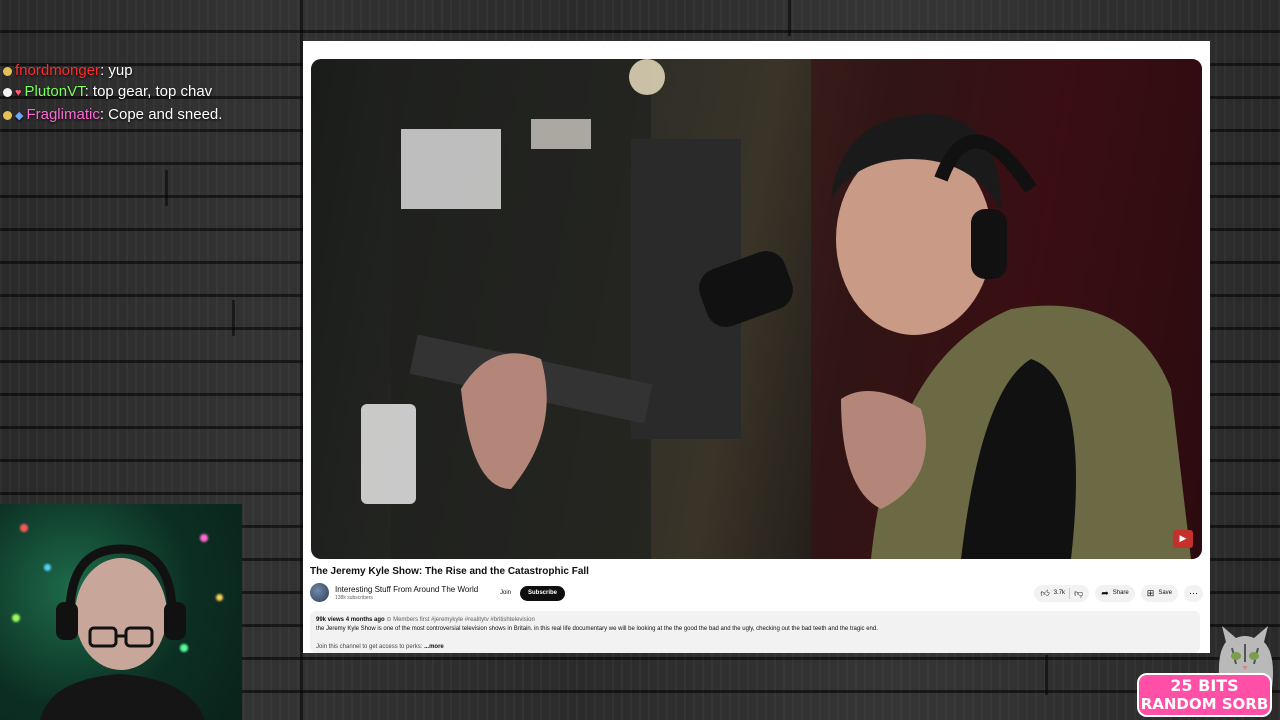 The image size is (1280, 720). I want to click on gem-icon: ◆, so click(19, 116).